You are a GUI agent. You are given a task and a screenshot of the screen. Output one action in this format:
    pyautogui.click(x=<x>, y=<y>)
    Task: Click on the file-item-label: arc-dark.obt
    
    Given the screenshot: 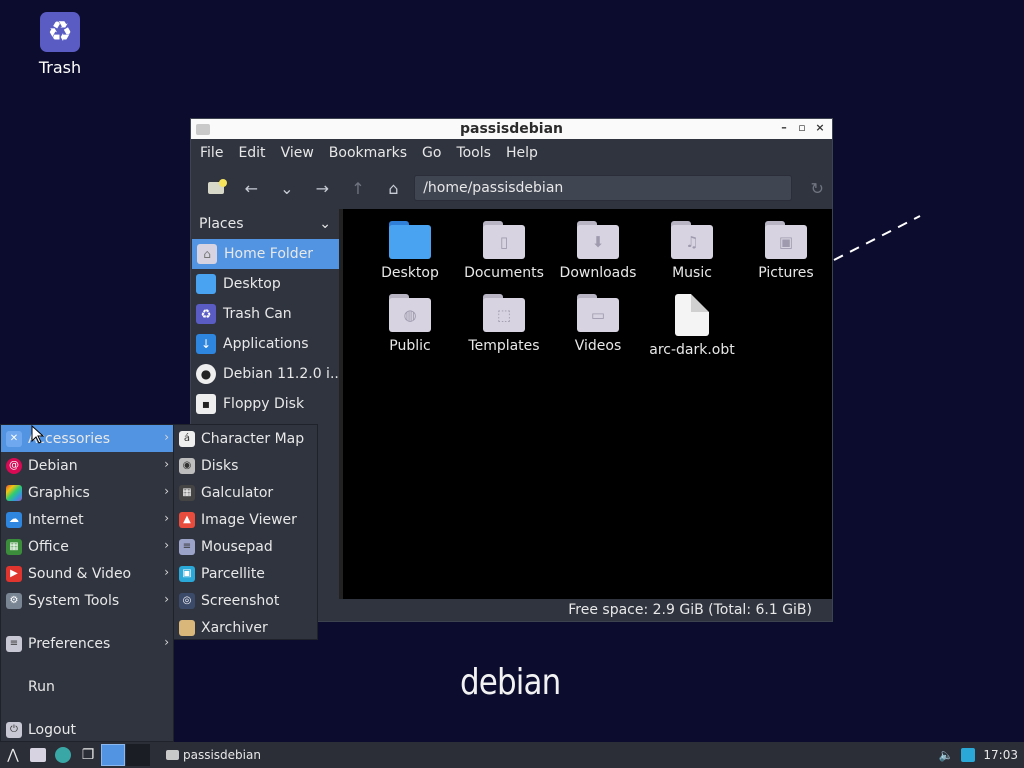 What is the action you would take?
    pyautogui.click(x=692, y=350)
    